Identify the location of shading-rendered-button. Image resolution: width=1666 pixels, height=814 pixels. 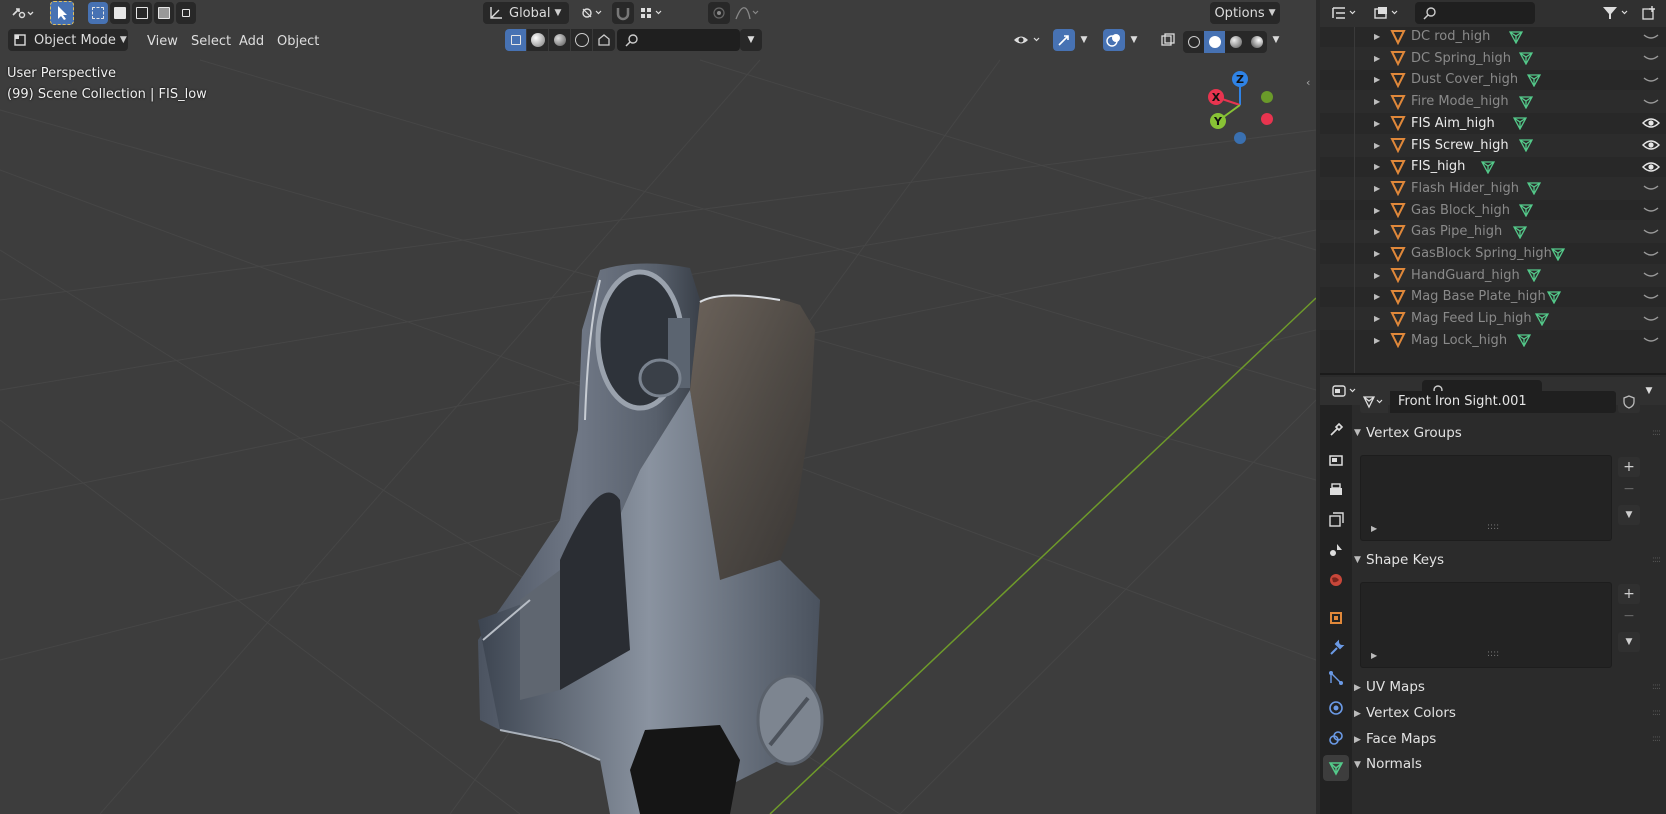
(1256, 42).